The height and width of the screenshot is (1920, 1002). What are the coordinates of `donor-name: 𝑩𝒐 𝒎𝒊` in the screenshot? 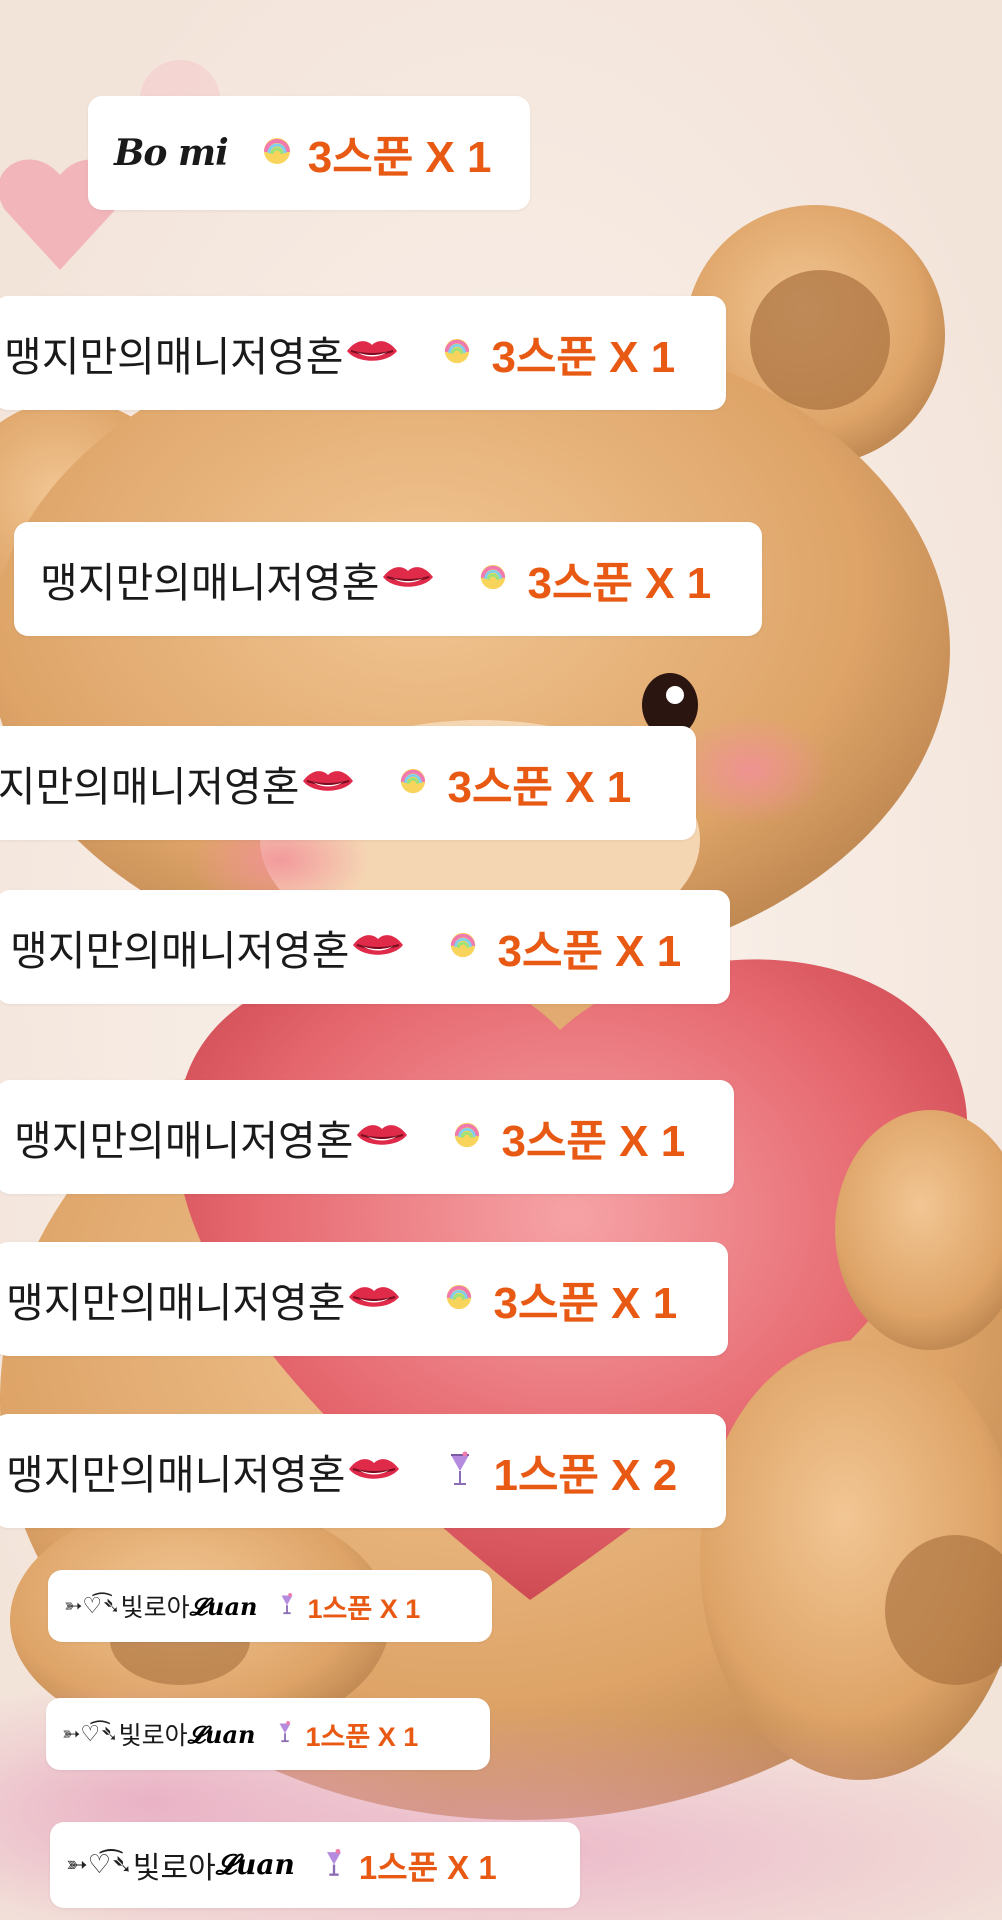 It's located at (171, 153).